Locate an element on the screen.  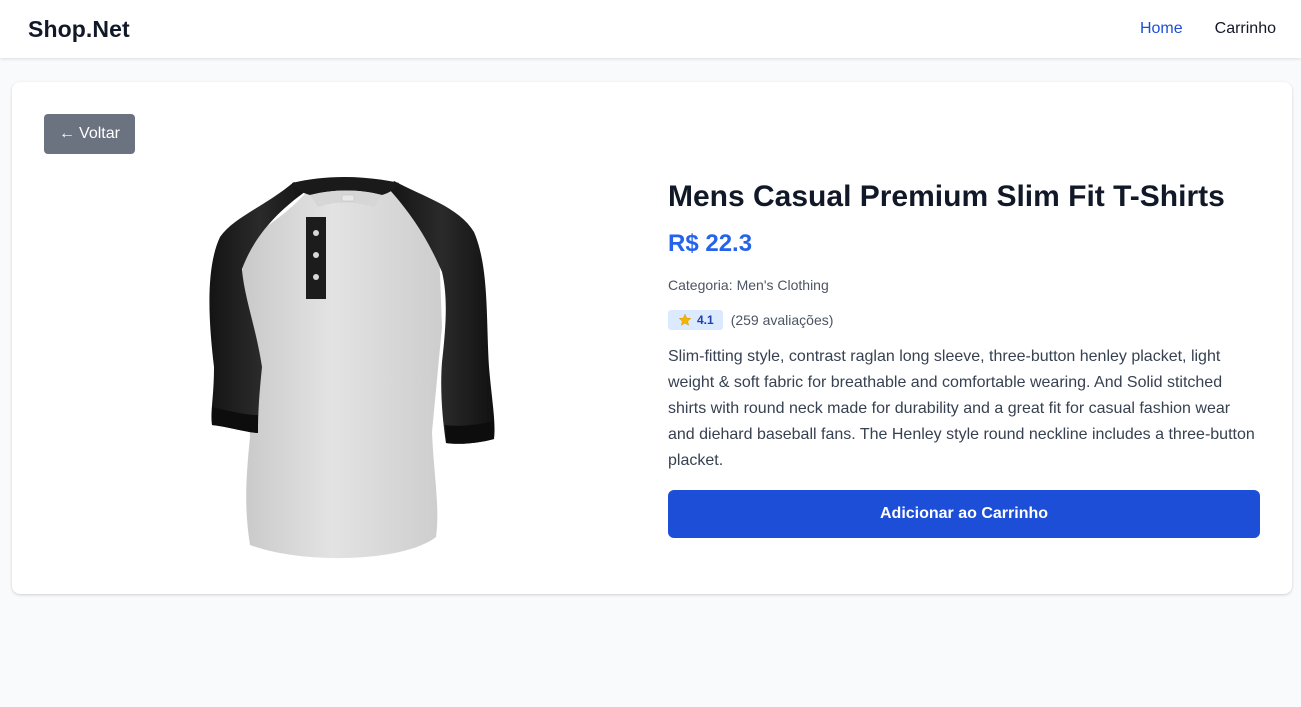
product-category: Categoria: Men's Clothing is located at coordinates (964, 285).